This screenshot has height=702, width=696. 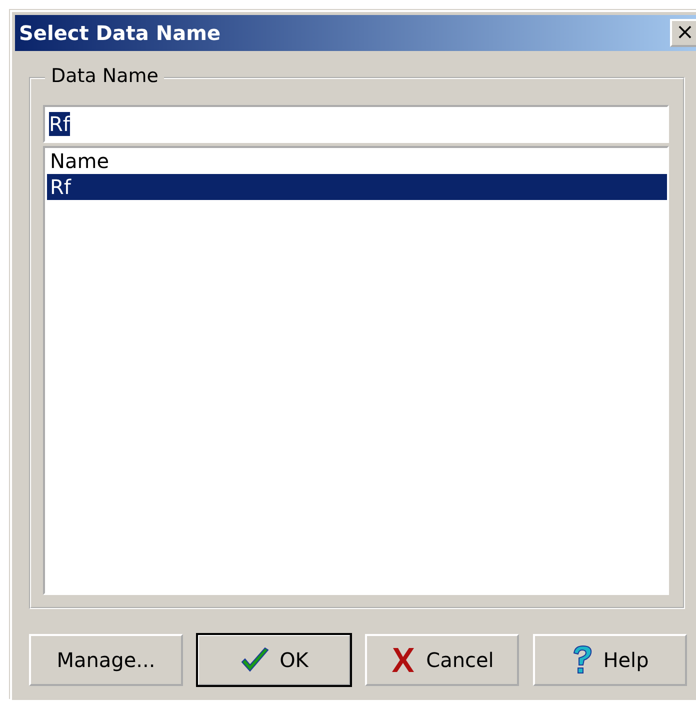 I want to click on x-icon, so click(x=403, y=660).